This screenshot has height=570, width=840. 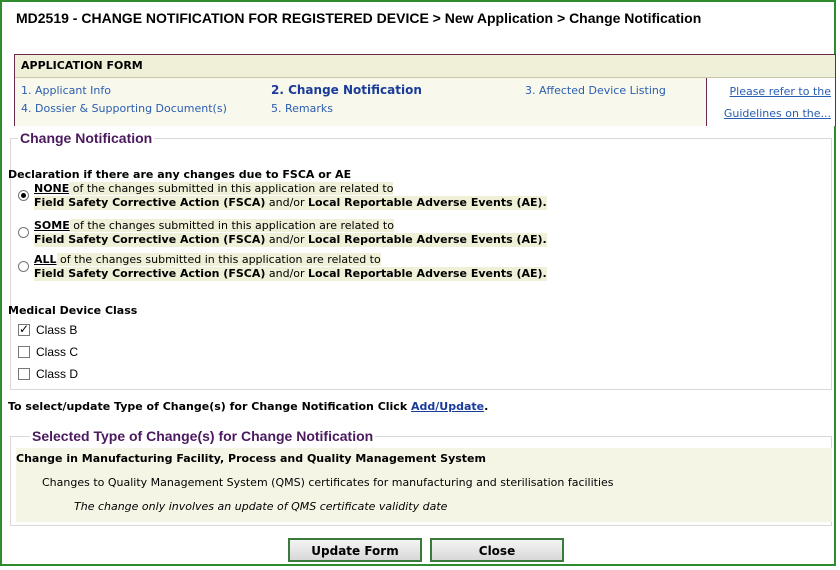 I want to click on step-dossier-supporting-documents: 4. Dossier & Supporting Document(s), so click(x=124, y=108).